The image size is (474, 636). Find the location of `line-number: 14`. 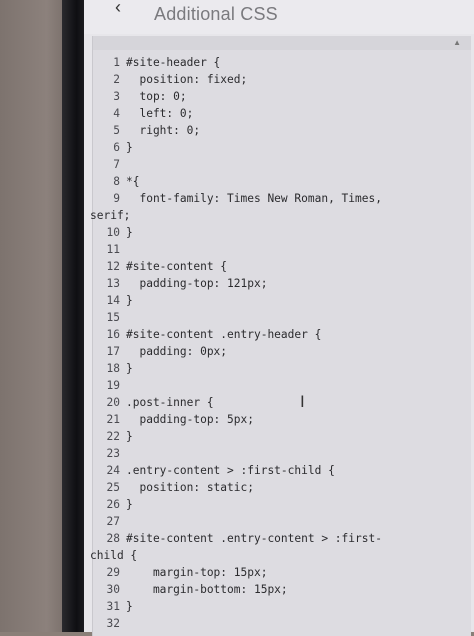

line-number: 14 is located at coordinates (113, 300).